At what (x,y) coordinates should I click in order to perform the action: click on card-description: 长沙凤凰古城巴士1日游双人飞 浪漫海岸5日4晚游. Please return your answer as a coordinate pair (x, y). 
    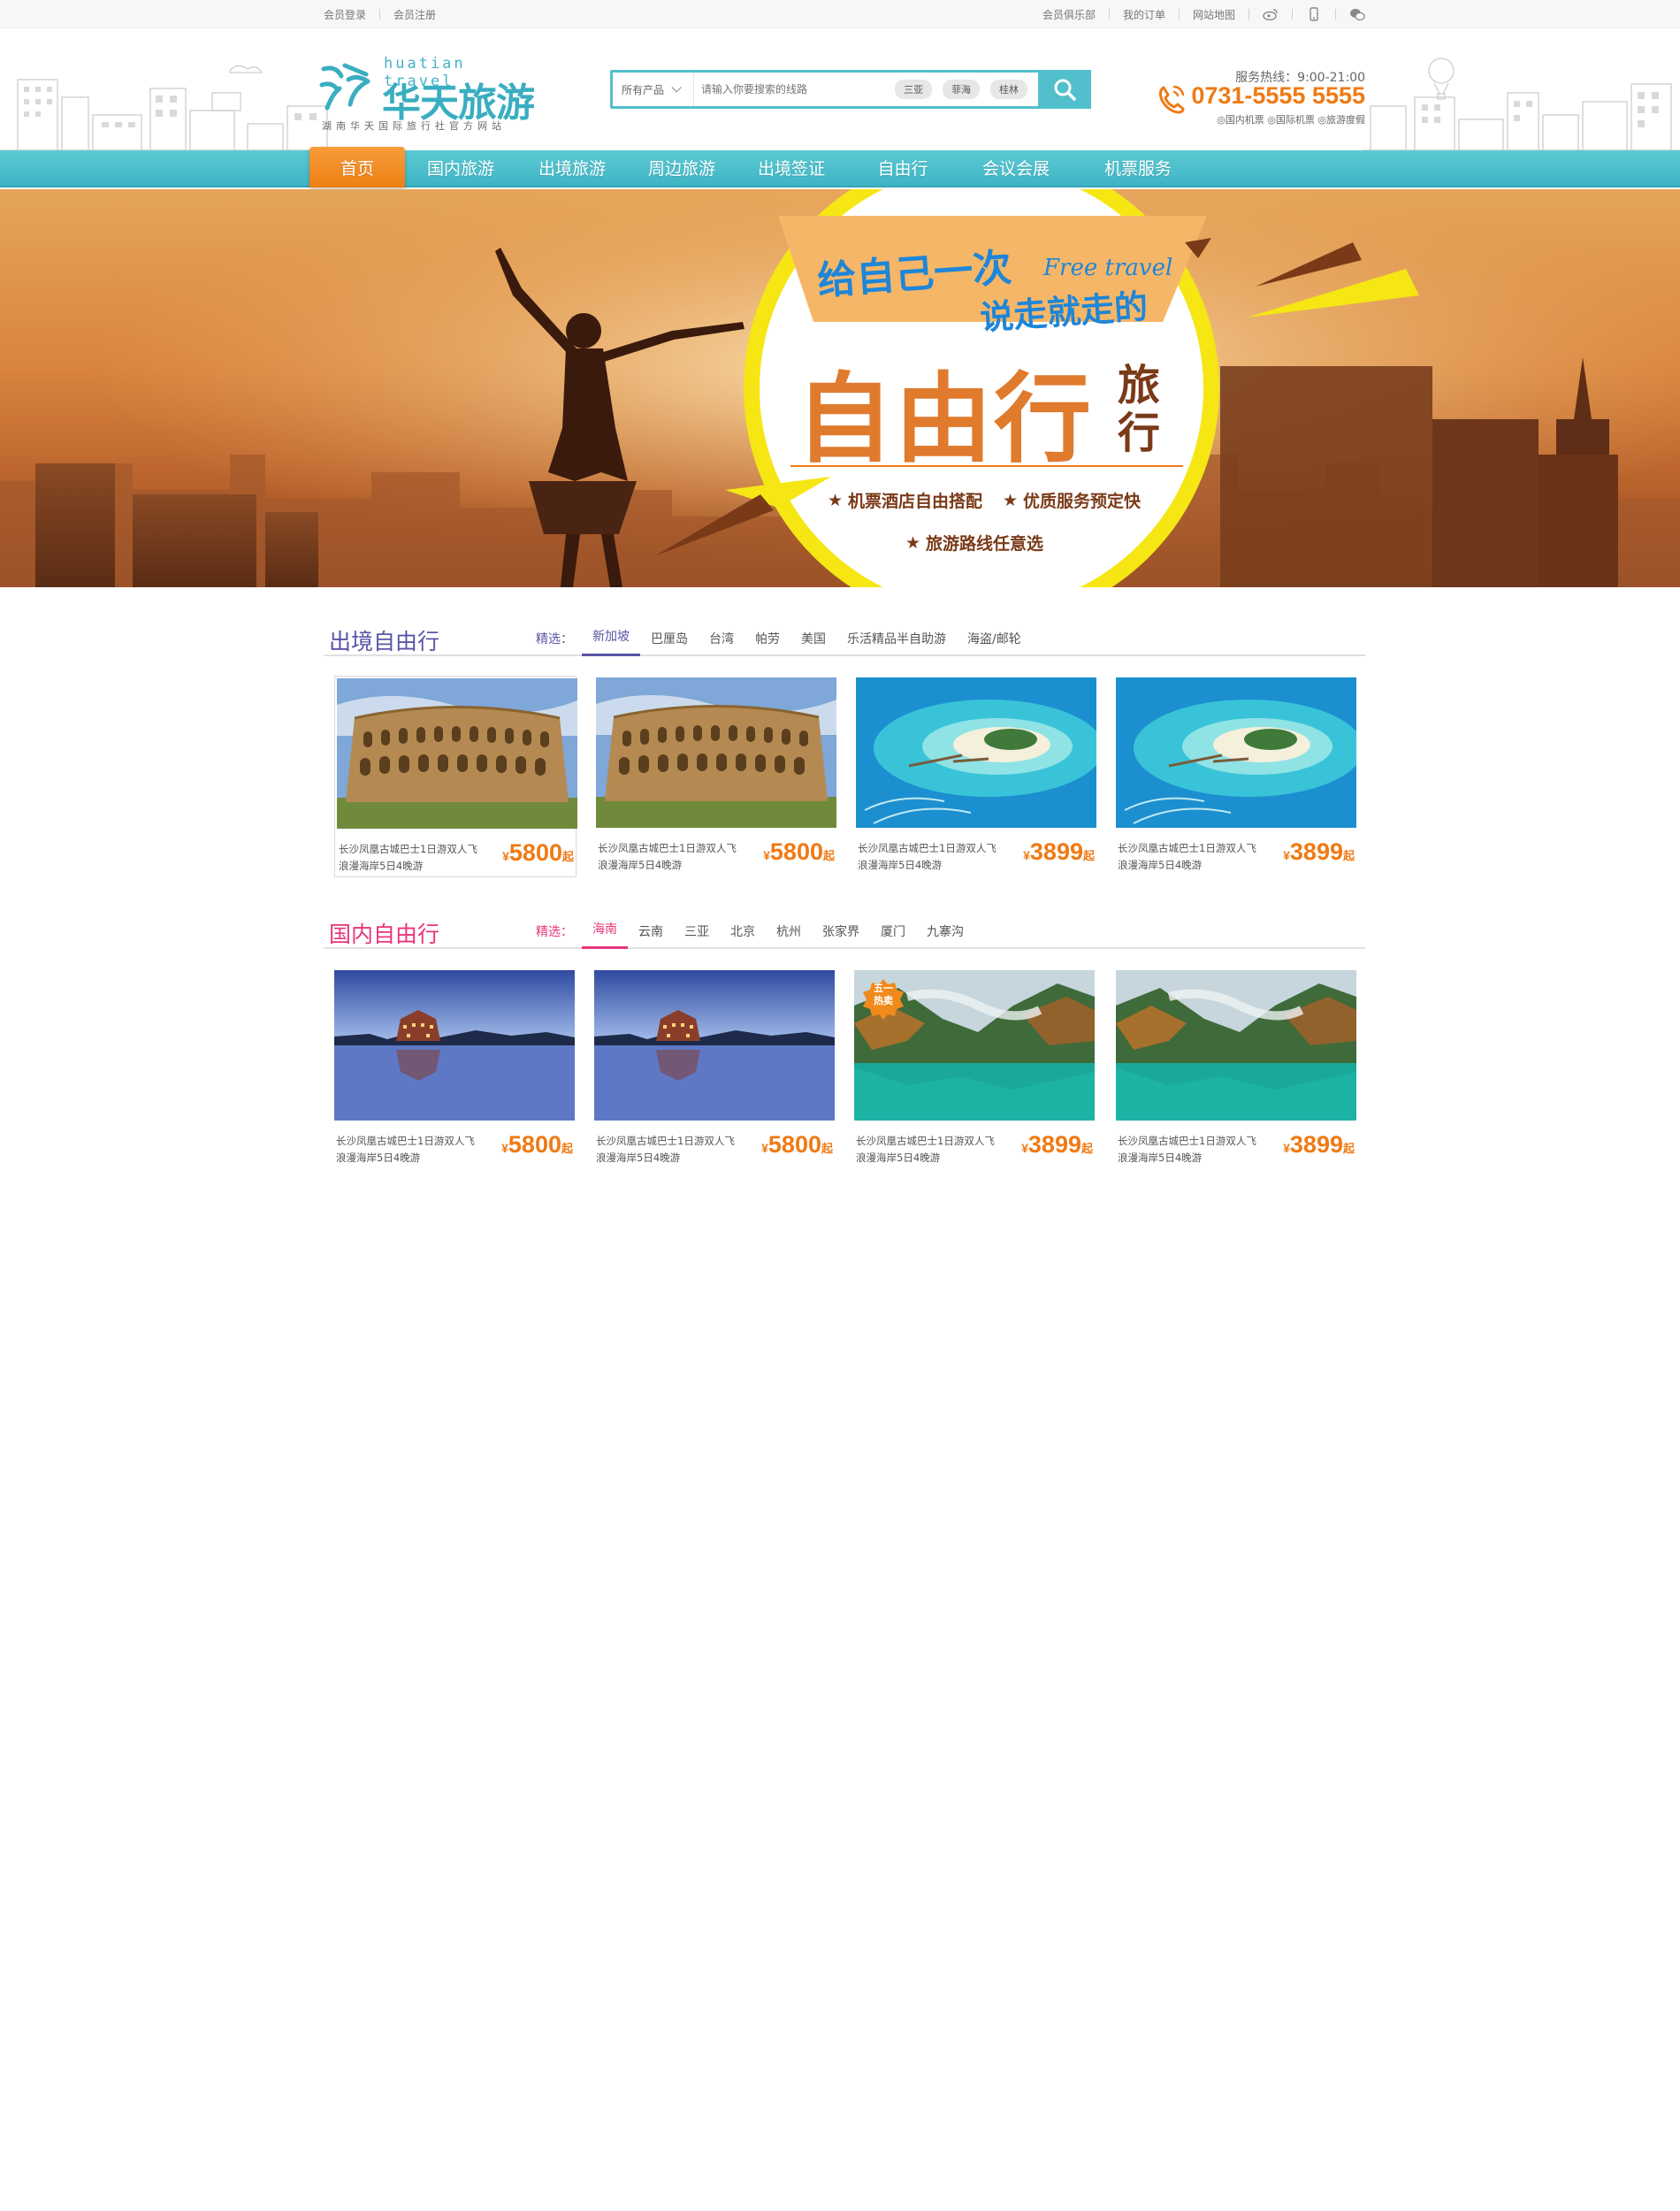
    Looking at the image, I should click on (938, 1150).